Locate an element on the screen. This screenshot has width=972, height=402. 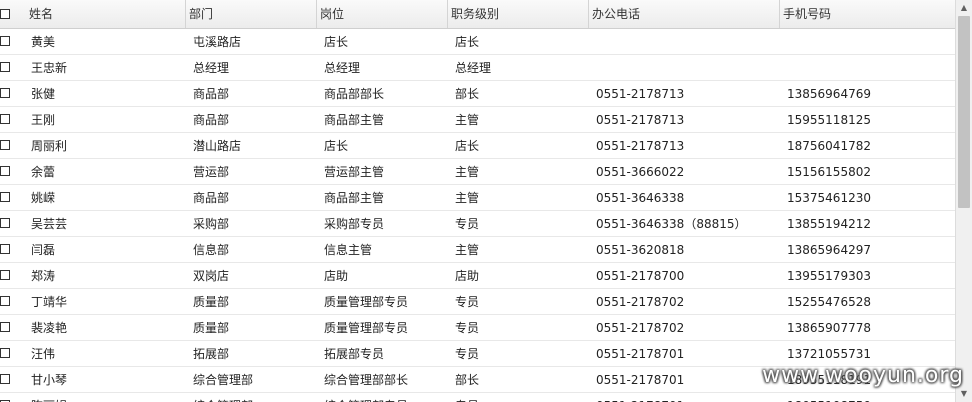
table-row: 郑涛 双岗店 店助 店助 0551-2178700 13955179303 is located at coordinates (477, 276).